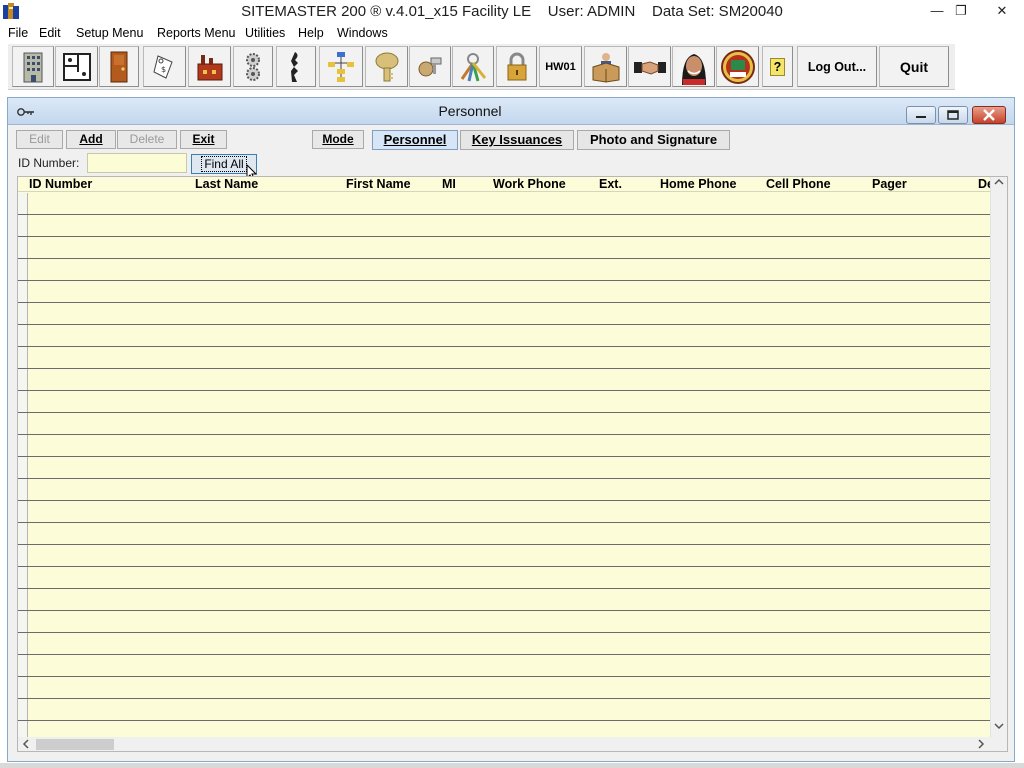 The width and height of the screenshot is (1024, 768). Describe the element at coordinates (137, 163) in the screenshot. I see `id-number-input` at that location.